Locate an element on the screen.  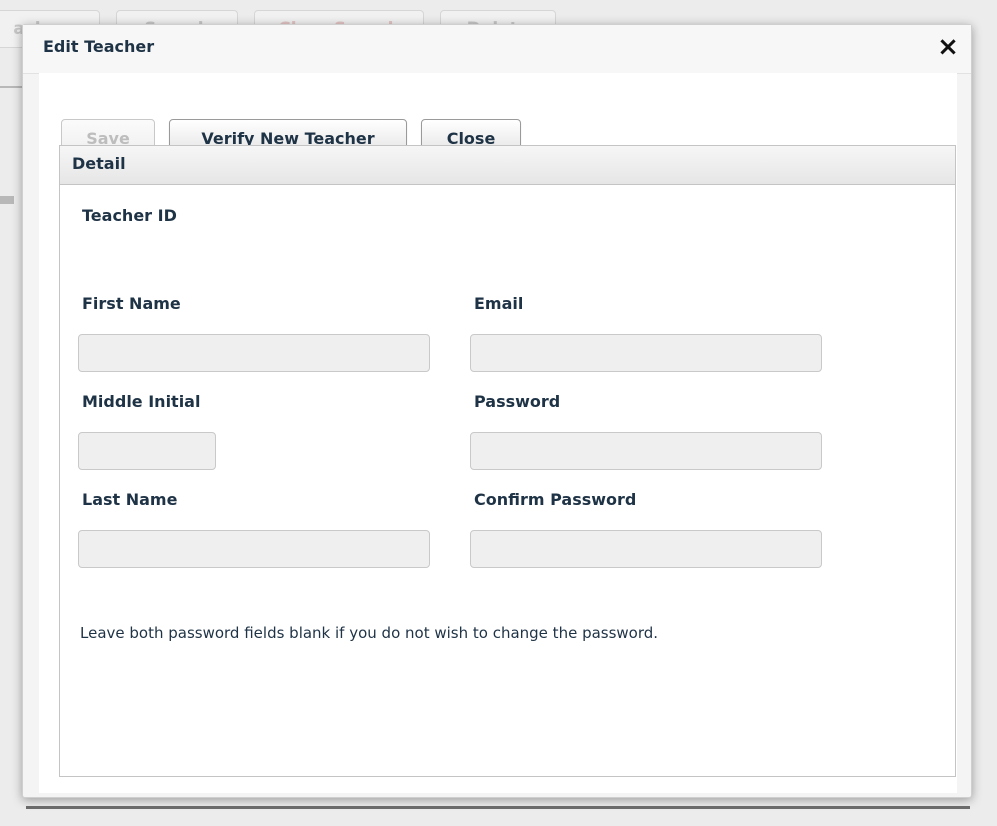
password-field is located at coordinates (646, 451).